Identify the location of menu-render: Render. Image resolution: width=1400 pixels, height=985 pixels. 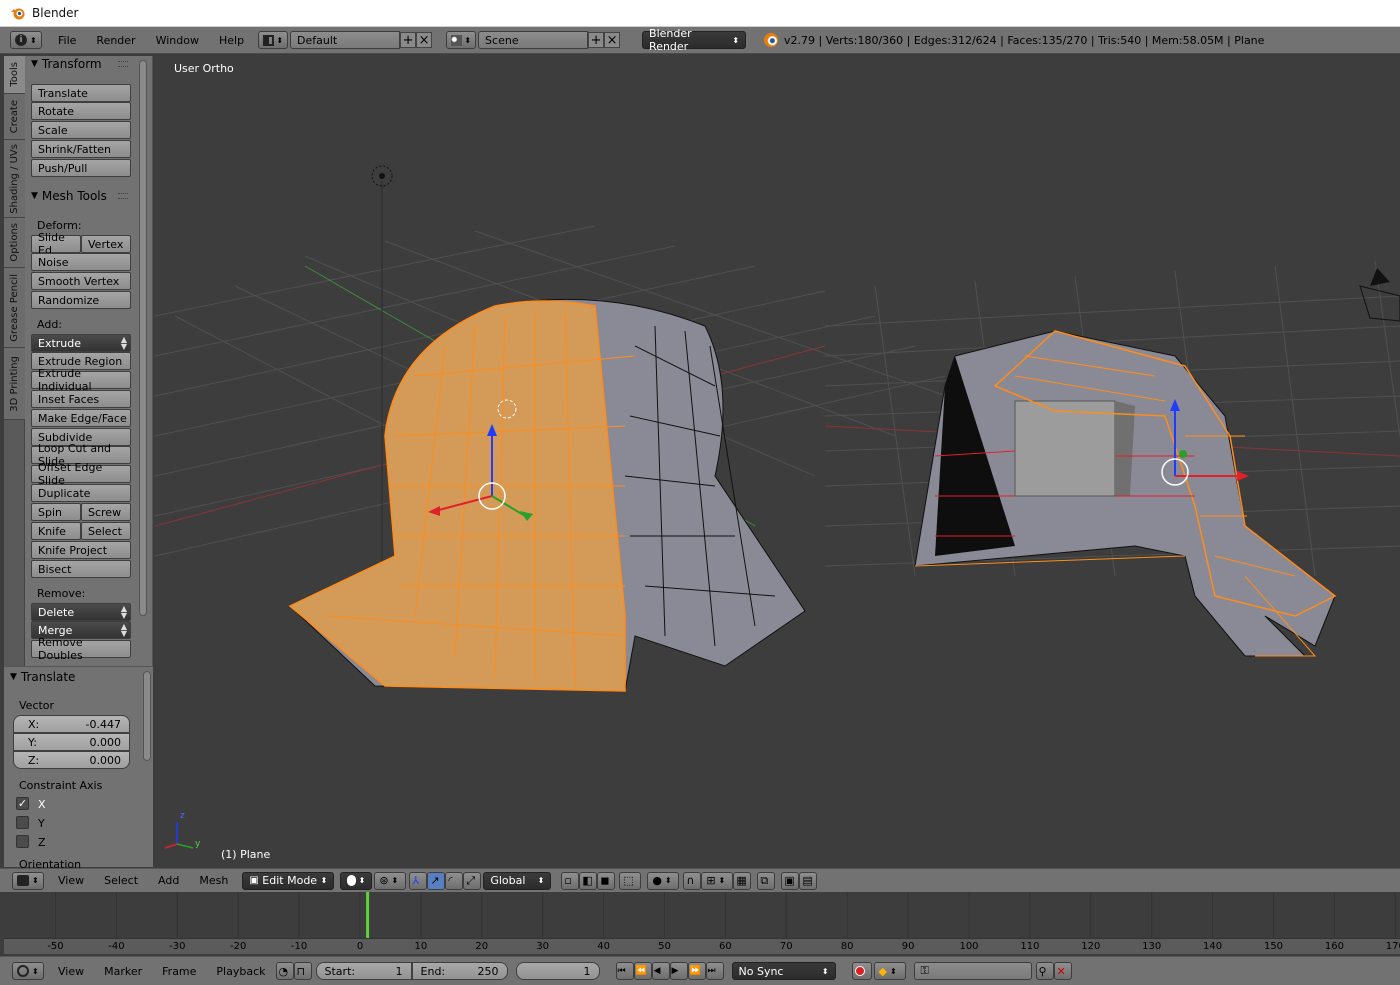
(115, 40).